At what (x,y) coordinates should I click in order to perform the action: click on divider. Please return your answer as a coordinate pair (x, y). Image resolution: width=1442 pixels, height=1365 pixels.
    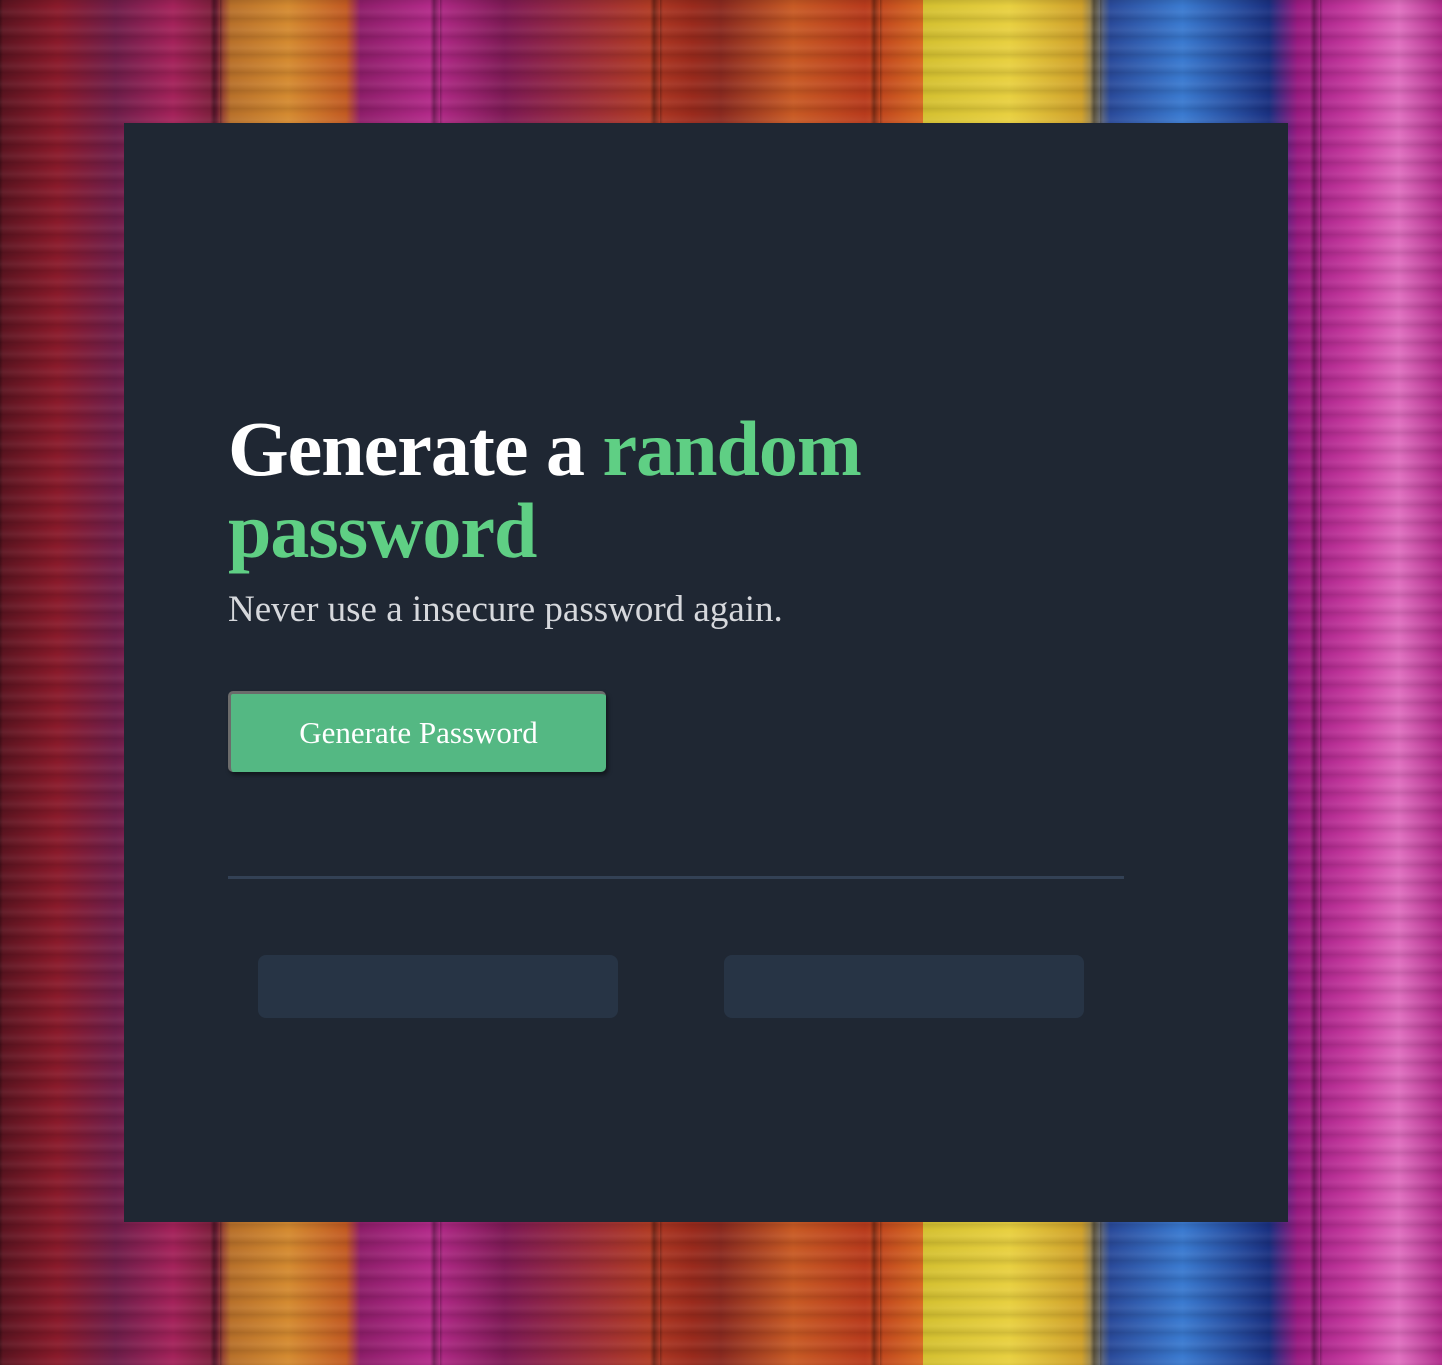
    Looking at the image, I should click on (676, 877).